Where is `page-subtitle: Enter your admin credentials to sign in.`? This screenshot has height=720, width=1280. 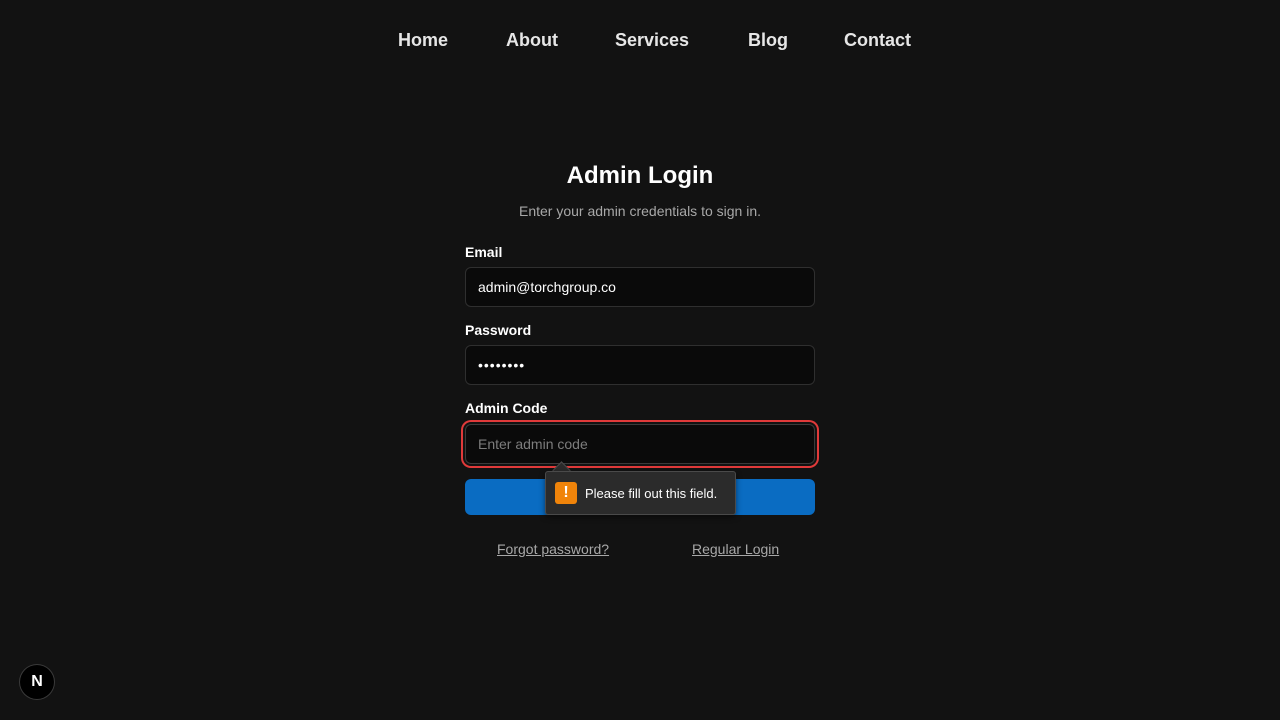
page-subtitle: Enter your admin credentials to sign in. is located at coordinates (639, 211).